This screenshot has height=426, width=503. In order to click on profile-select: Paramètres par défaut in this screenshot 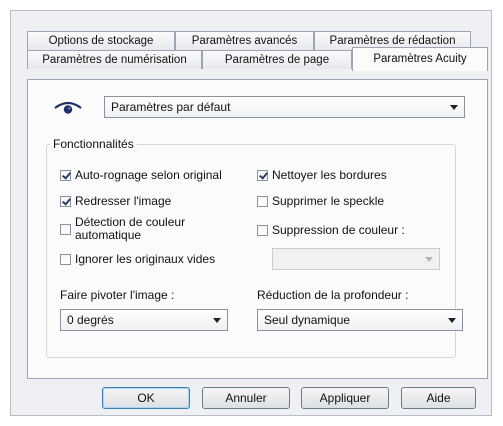, I will do `click(284, 107)`.